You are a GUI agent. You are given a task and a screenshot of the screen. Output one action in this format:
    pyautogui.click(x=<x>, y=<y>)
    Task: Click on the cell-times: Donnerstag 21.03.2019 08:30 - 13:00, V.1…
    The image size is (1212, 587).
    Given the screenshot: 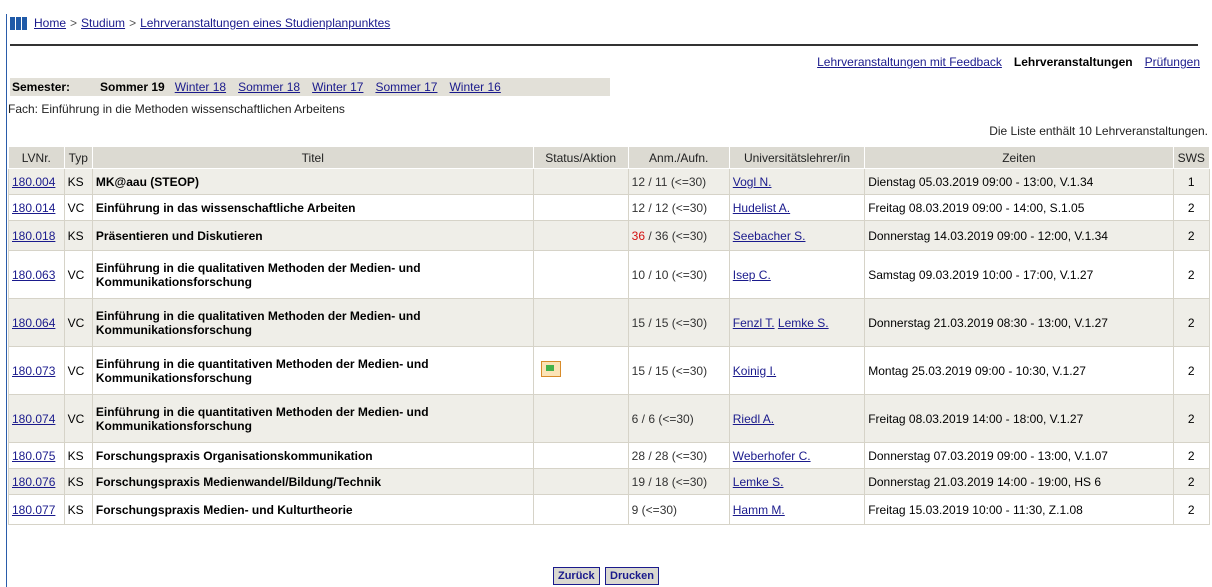 What is the action you would take?
    pyautogui.click(x=1019, y=322)
    